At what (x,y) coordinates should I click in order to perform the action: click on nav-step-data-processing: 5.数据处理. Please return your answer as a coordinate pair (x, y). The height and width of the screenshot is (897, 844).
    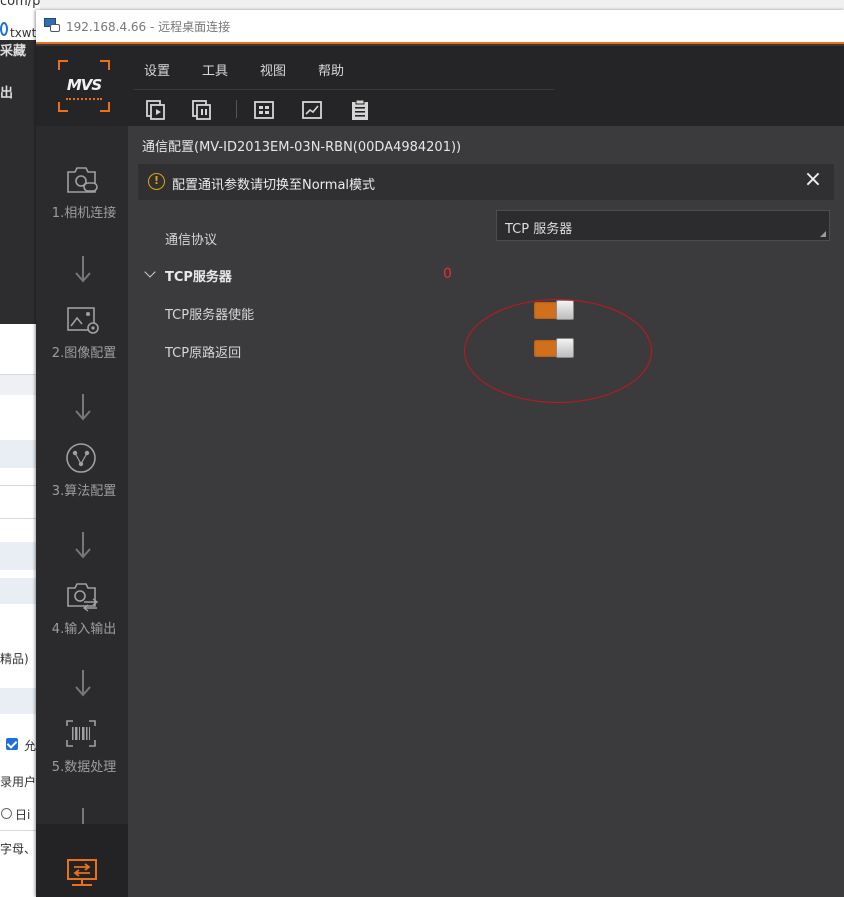
    Looking at the image, I should click on (82, 753).